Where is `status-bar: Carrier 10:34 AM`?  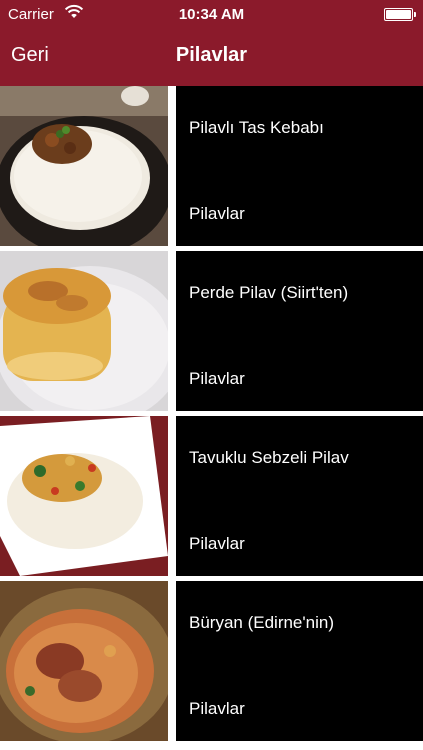
status-bar: Carrier 10:34 AM is located at coordinates (211, 15).